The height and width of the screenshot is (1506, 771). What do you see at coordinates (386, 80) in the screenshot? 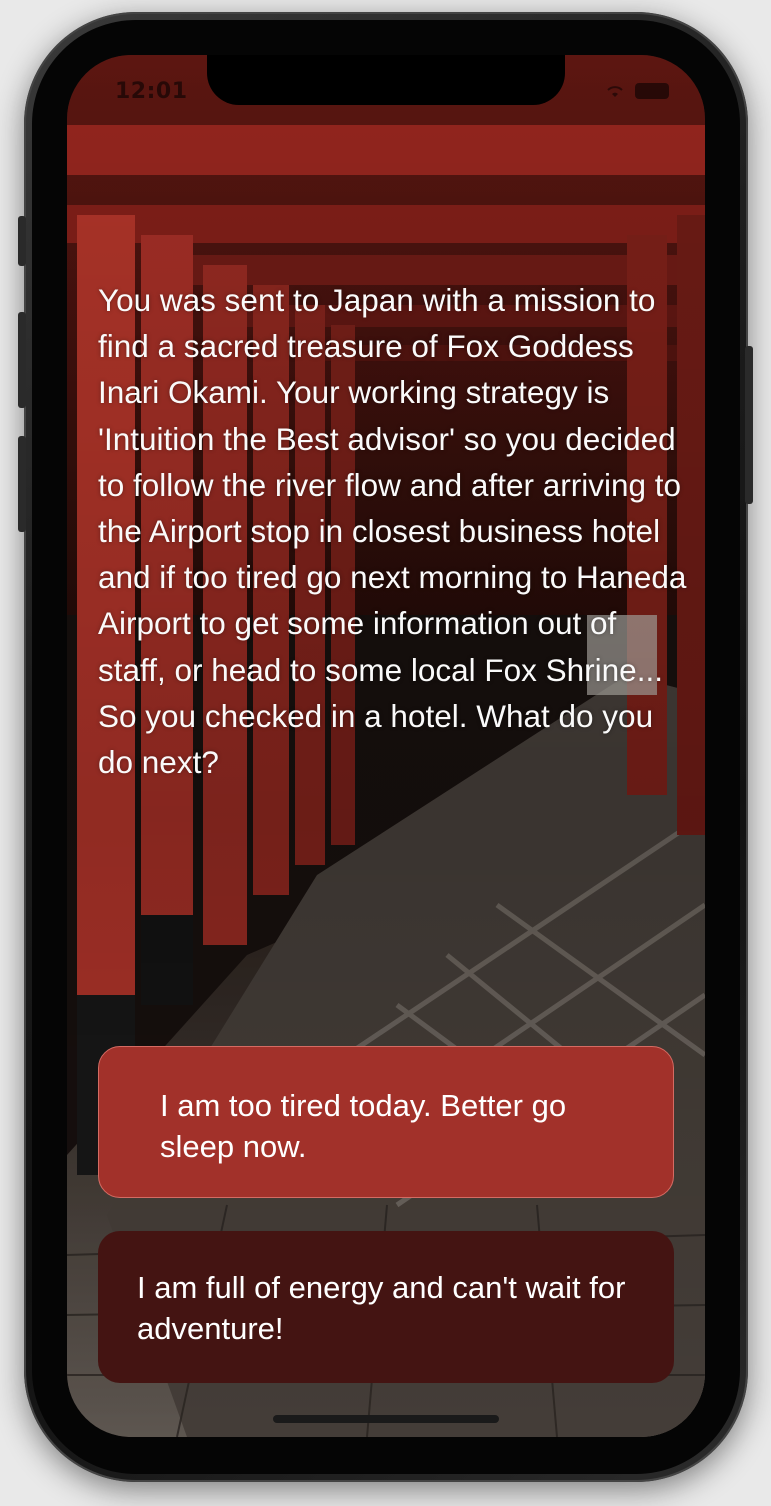
I see `camera-notch` at bounding box center [386, 80].